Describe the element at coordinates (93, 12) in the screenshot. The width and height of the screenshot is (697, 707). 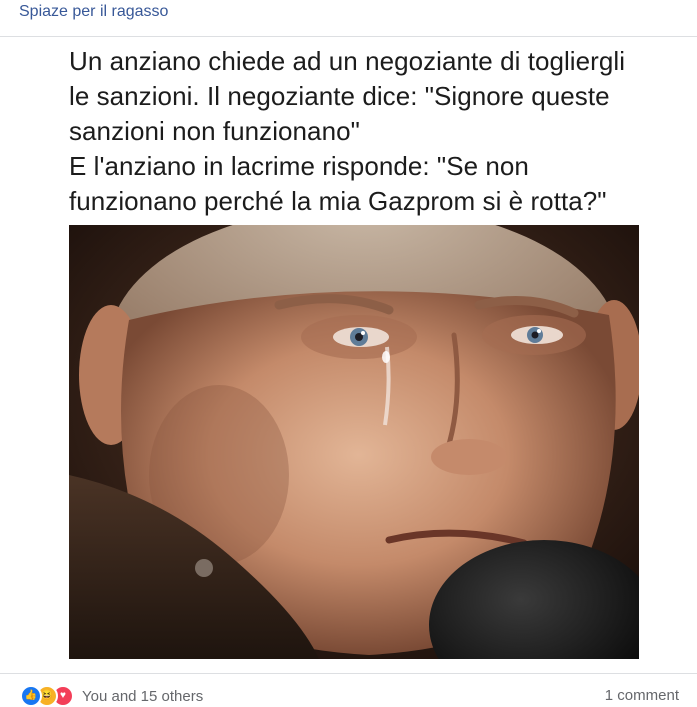
I see `group-name-link: Spiaze per il ragasso` at that location.